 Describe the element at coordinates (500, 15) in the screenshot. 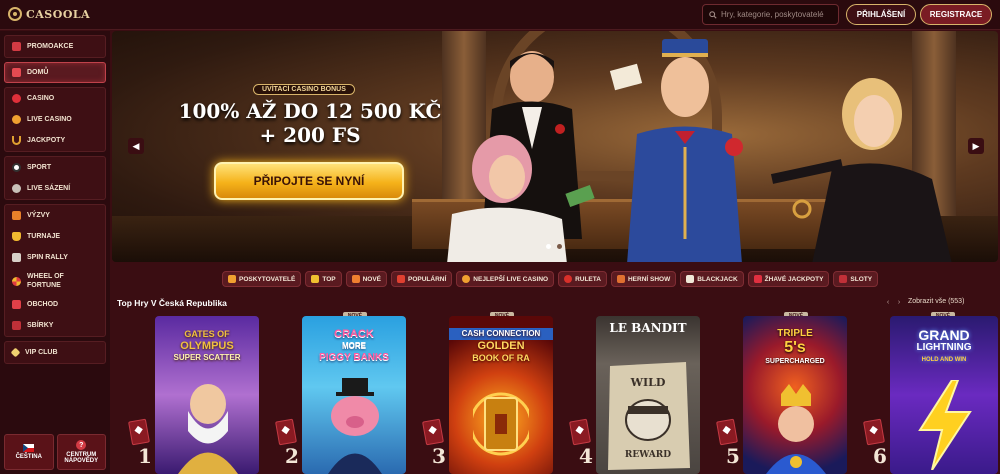

I see `top-header: CASOOLA PŘIHLÁŠENÍ REGISTRACE` at that location.